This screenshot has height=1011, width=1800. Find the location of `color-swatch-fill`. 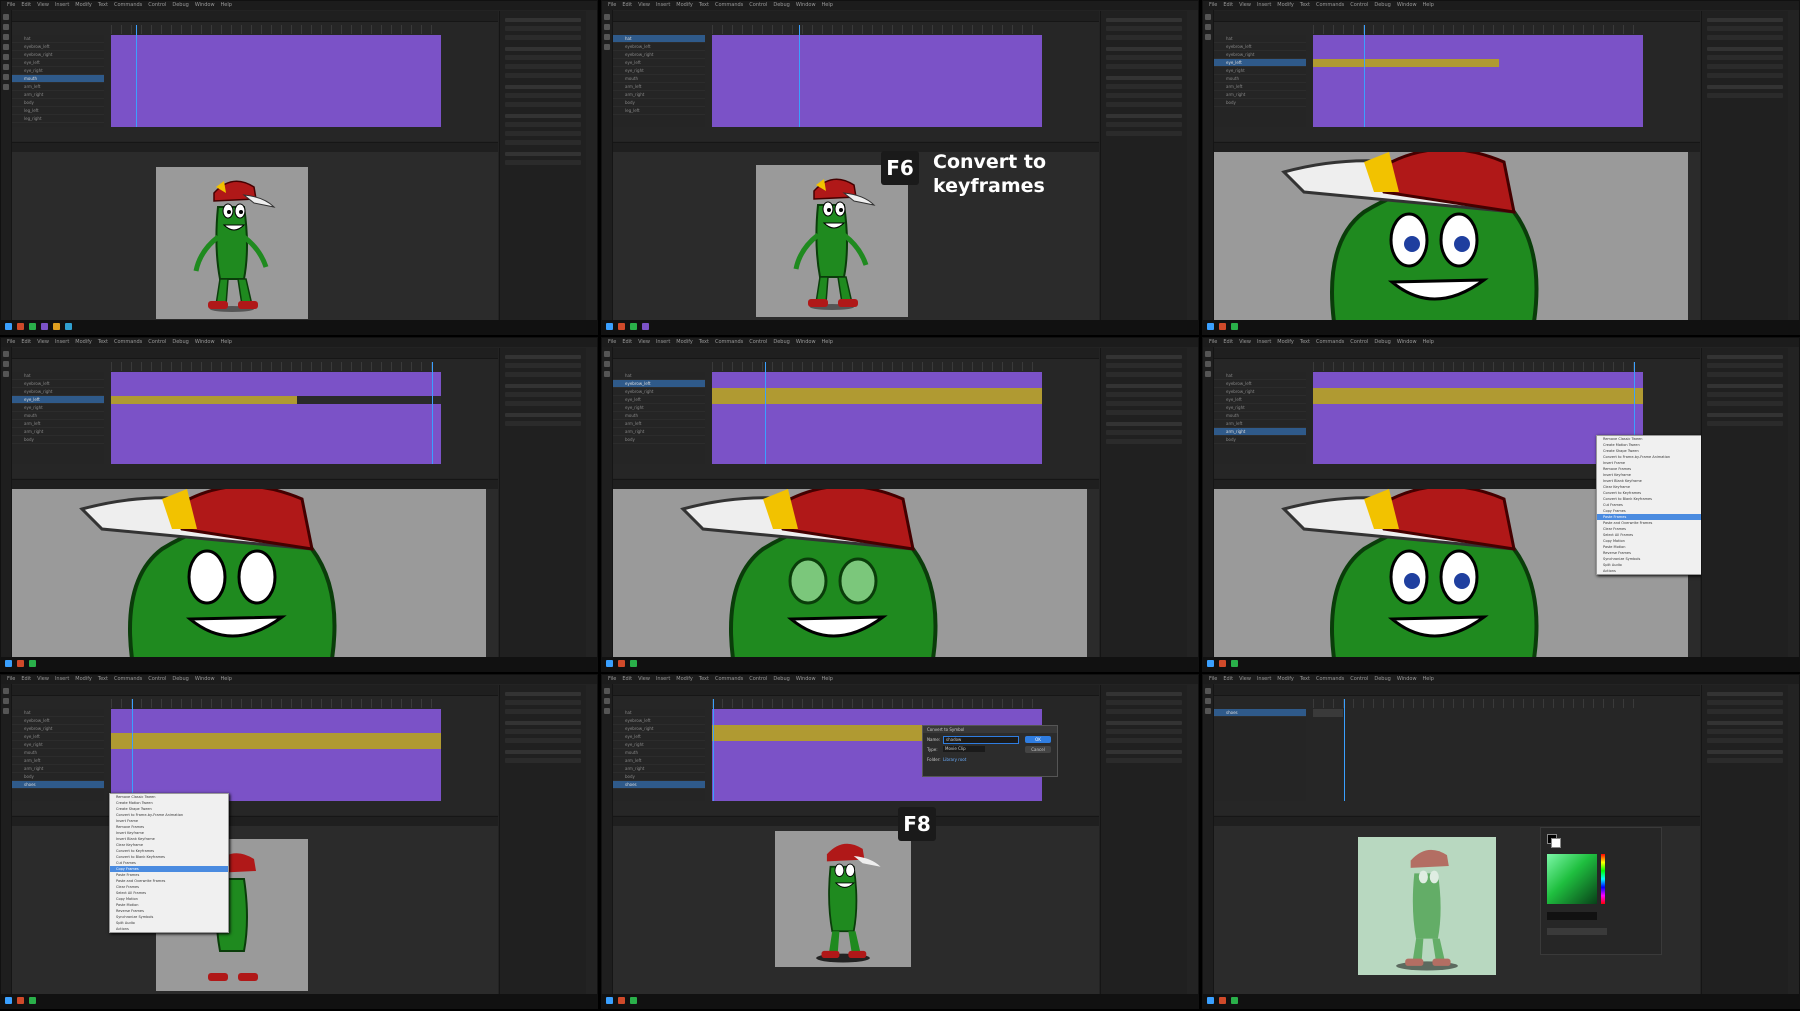

color-swatch-fill is located at coordinates (1556, 843).